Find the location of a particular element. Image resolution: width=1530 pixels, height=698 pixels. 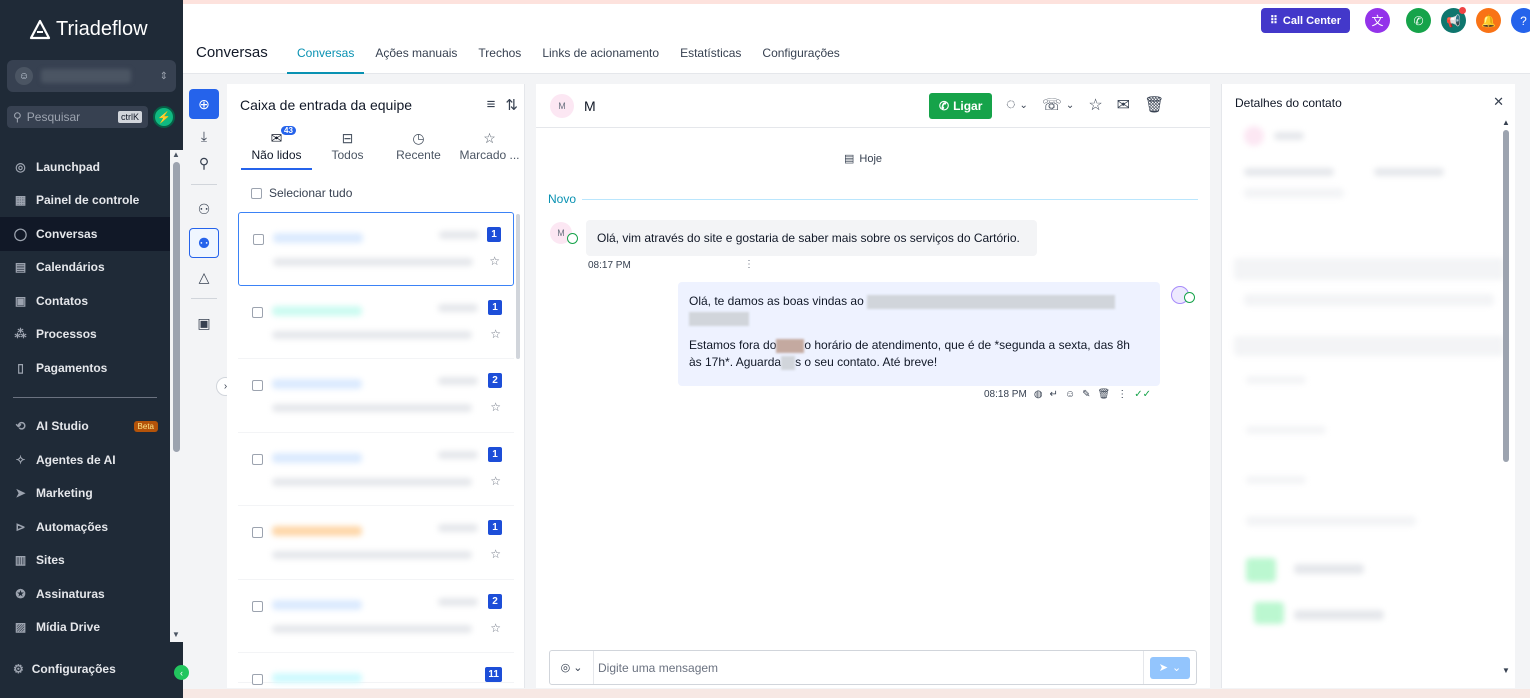

bell-icon: 🔔 is located at coordinates (1488, 20).